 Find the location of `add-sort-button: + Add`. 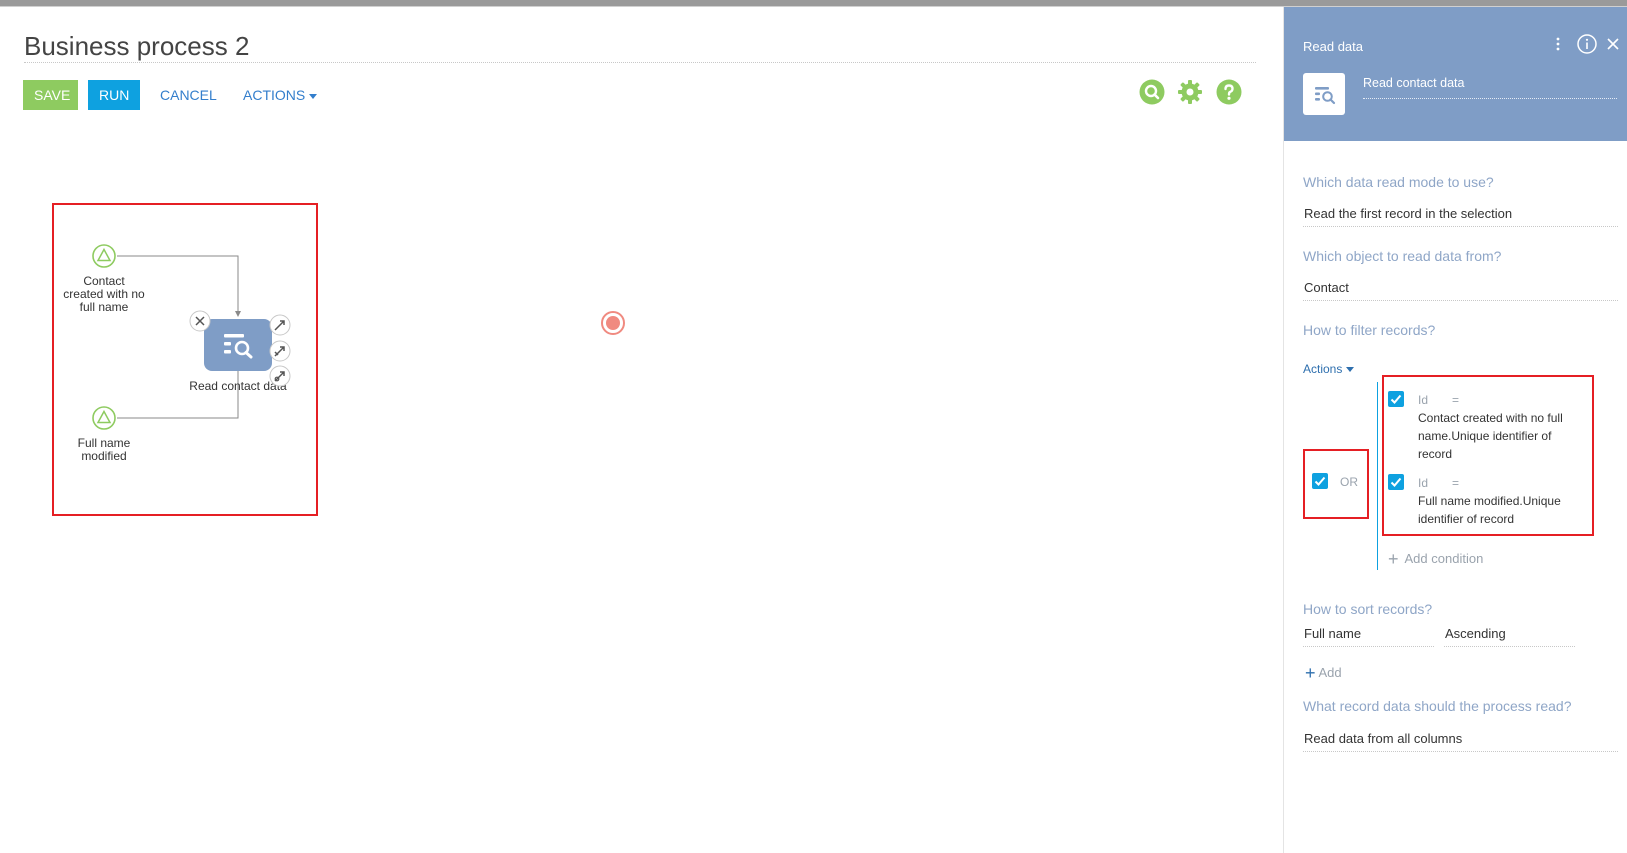

add-sort-button: + Add is located at coordinates (1323, 673).